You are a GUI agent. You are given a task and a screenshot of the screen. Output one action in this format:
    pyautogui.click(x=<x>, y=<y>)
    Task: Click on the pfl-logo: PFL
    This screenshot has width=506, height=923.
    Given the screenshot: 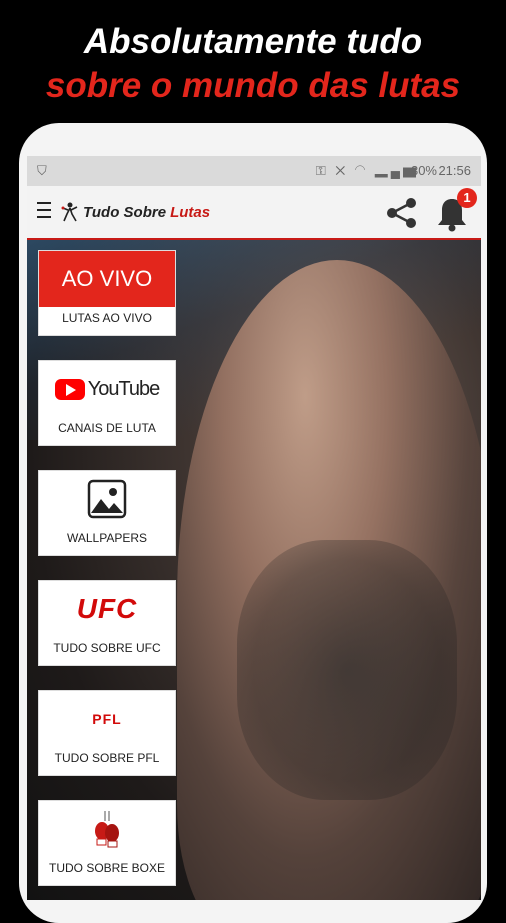 What is the action you would take?
    pyautogui.click(x=107, y=719)
    